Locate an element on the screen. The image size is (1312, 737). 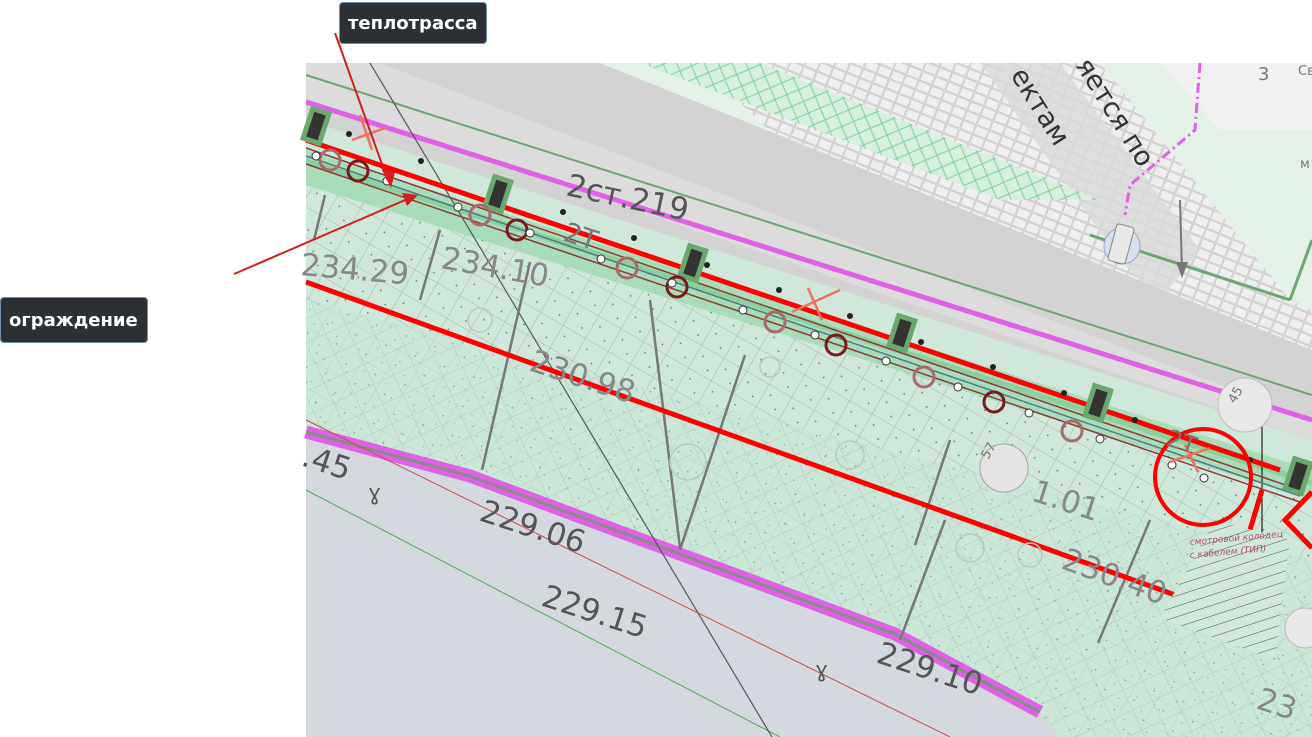
callout-fence: ограждение is located at coordinates (74, 320).